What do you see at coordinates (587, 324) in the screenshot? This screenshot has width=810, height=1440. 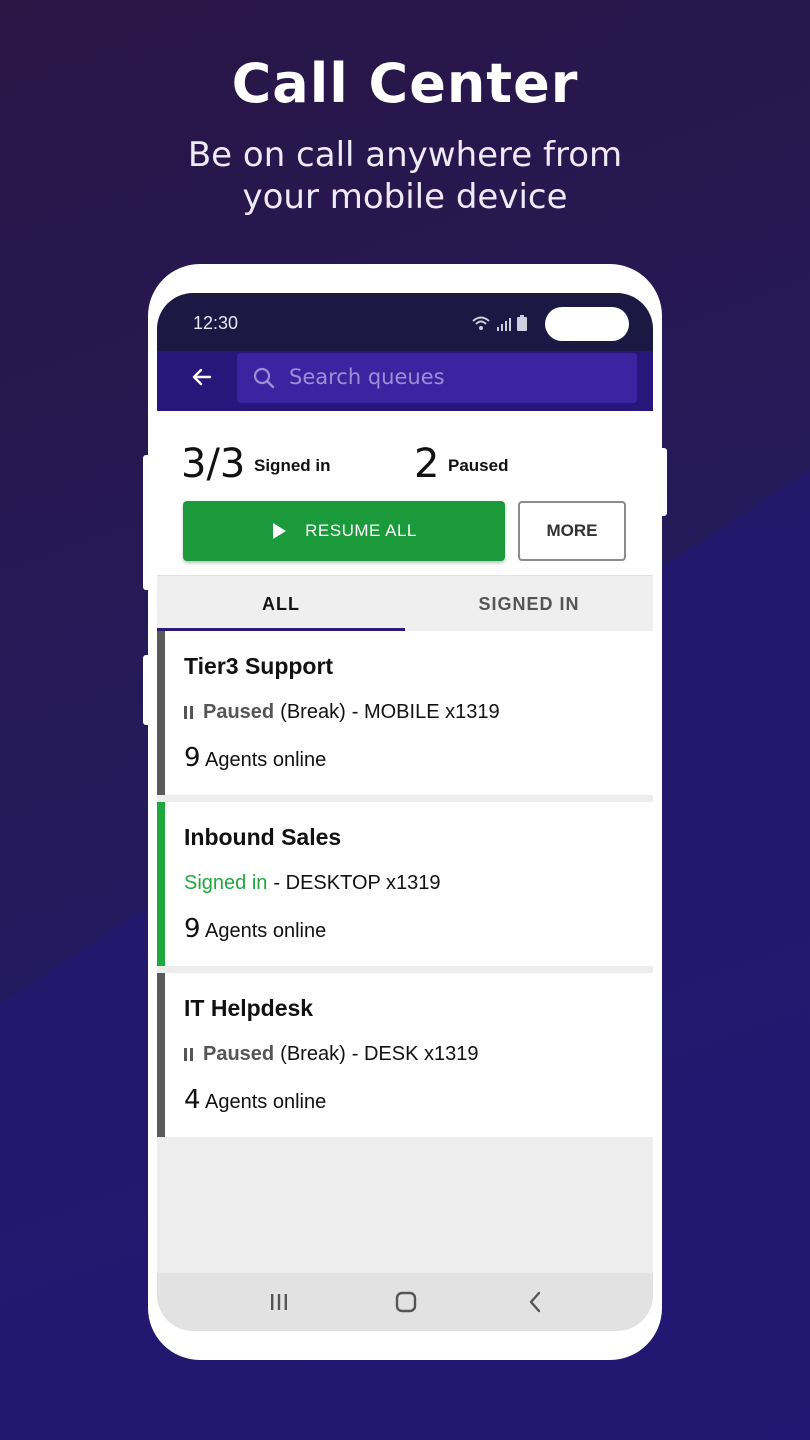 I see `camera-pill` at bounding box center [587, 324].